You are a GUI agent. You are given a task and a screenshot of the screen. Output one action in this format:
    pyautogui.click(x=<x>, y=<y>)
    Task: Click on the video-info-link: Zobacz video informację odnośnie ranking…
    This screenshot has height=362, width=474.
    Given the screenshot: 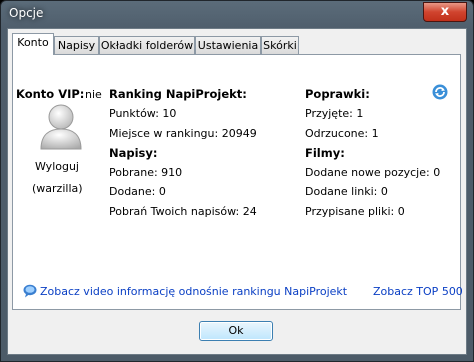 What is the action you would take?
    pyautogui.click(x=193, y=291)
    